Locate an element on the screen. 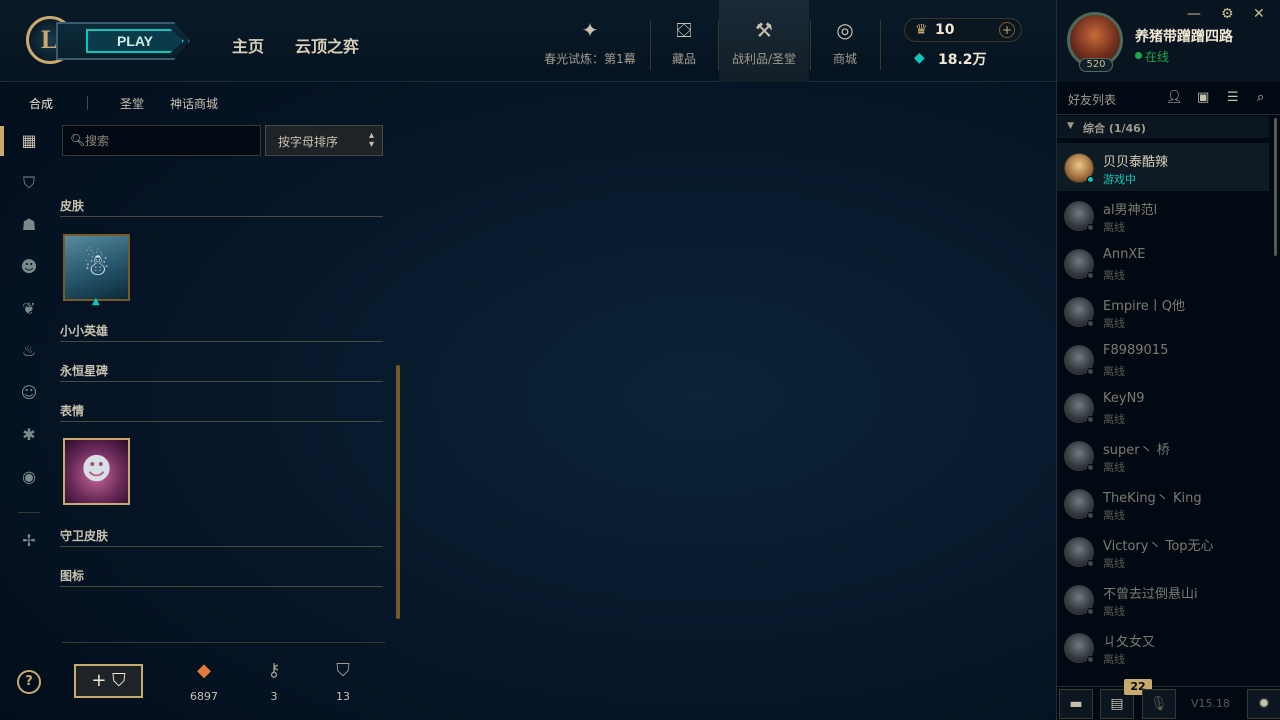 The height and width of the screenshot is (720, 1280). list-view-icon: ☰ is located at coordinates (1233, 97).